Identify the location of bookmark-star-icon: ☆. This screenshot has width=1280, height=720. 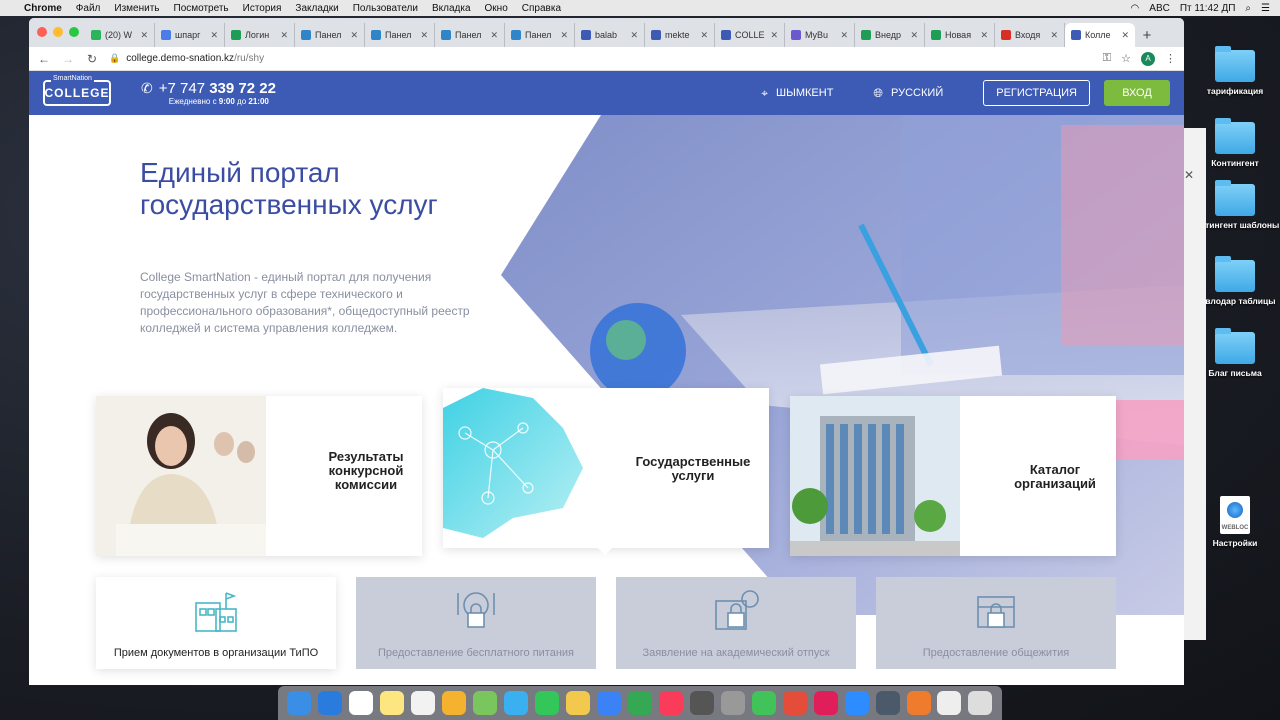
(1126, 58).